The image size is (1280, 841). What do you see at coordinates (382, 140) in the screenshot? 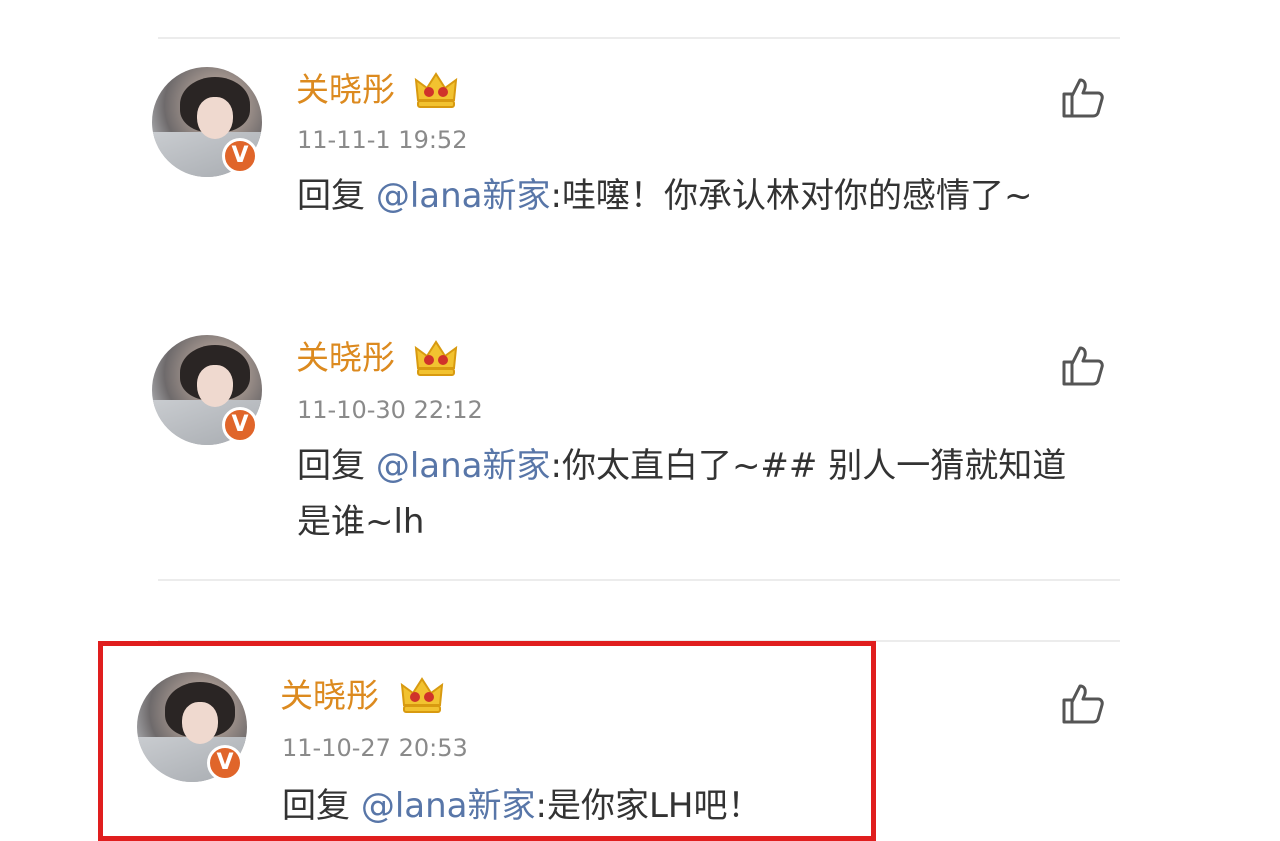
I see `comment-timestamp: 11-11-1 19:52` at bounding box center [382, 140].